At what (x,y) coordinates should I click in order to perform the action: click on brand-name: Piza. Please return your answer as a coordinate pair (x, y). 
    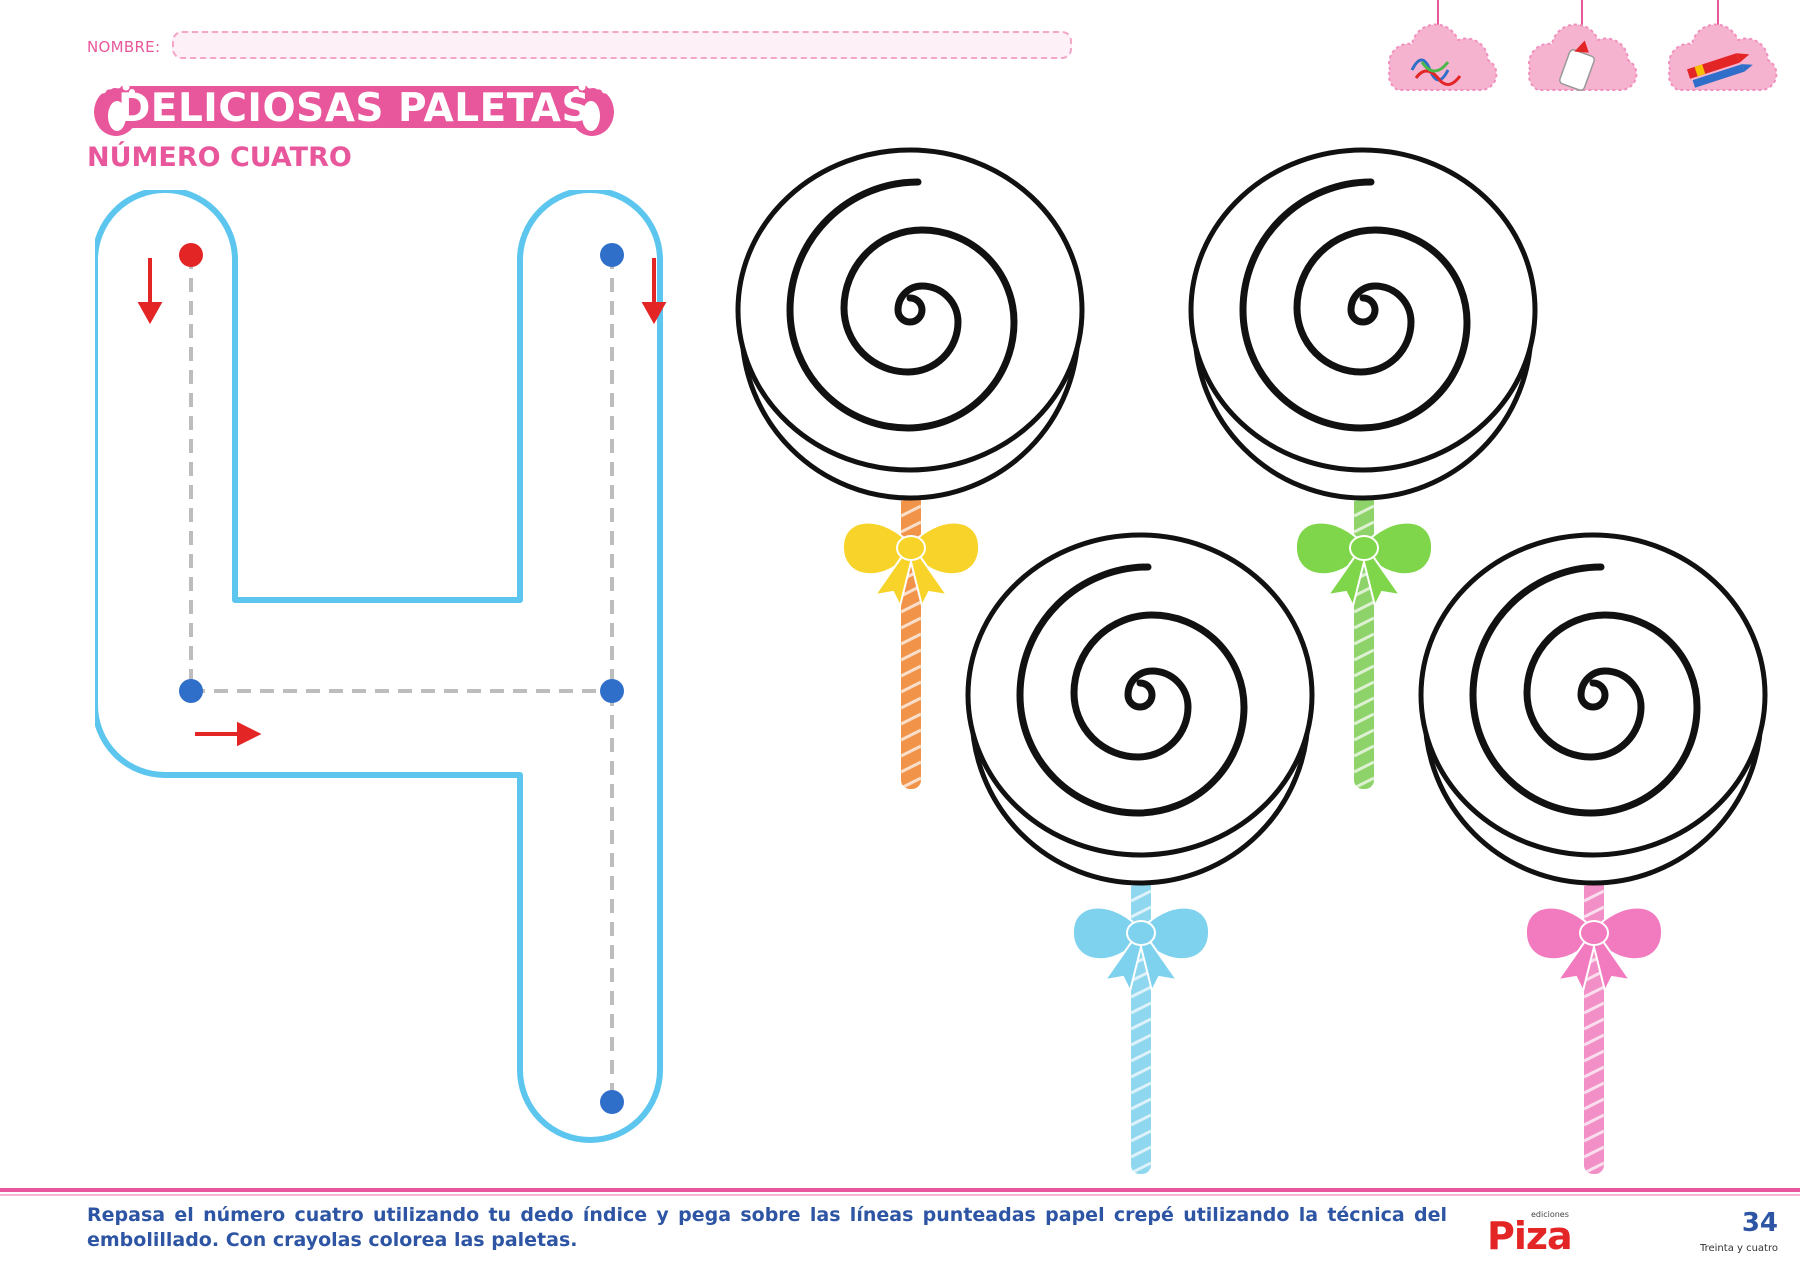
    Looking at the image, I should click on (1530, 1236).